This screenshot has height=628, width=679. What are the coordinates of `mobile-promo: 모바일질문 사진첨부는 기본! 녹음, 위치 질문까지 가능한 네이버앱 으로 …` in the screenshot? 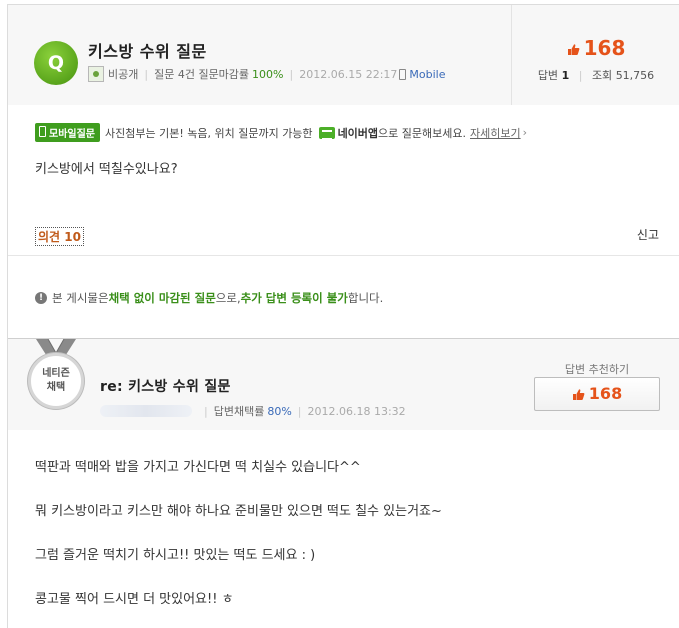 It's located at (281, 132).